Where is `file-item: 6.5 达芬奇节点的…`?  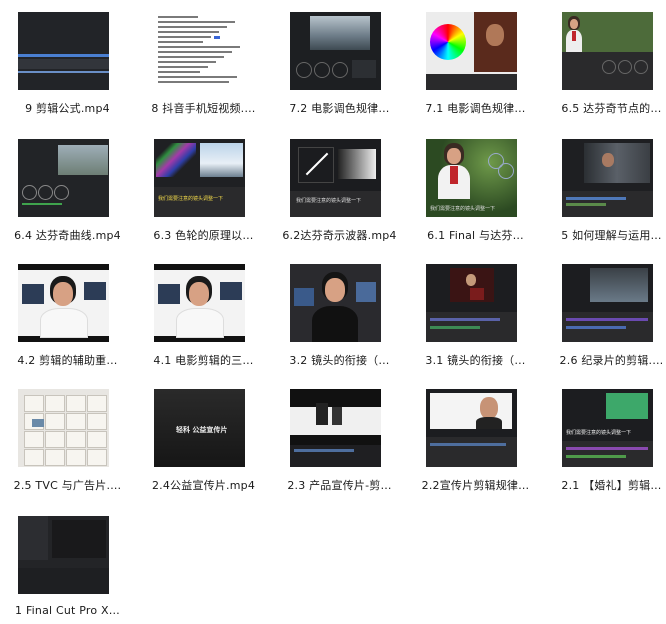
file-item: 6.5 达芬奇节点的… is located at coordinates (605, 60).